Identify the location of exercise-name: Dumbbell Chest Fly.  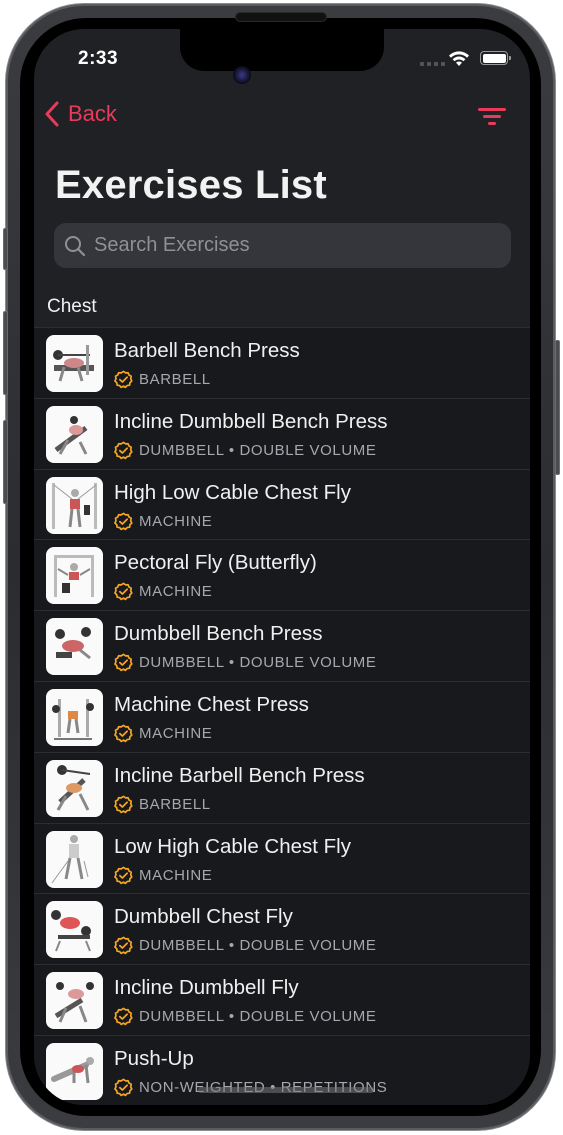
(203, 917).